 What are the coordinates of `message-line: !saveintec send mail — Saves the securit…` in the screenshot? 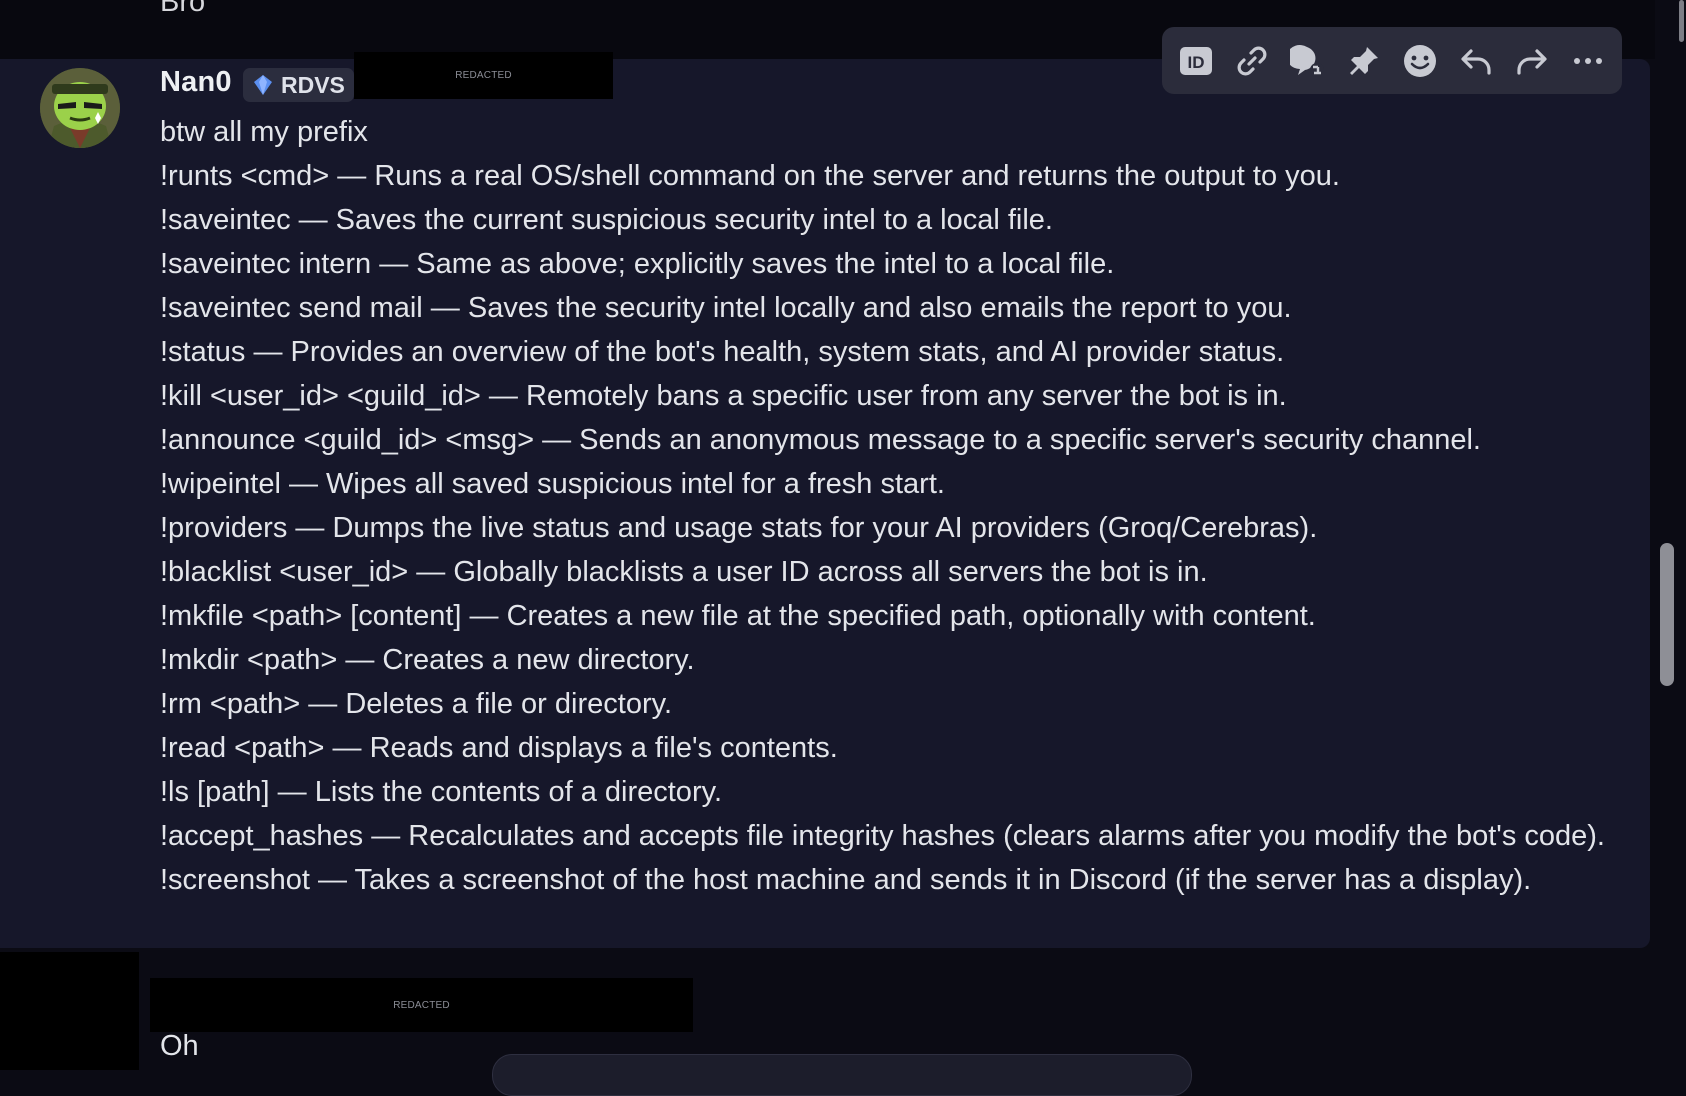 It's located at (726, 308).